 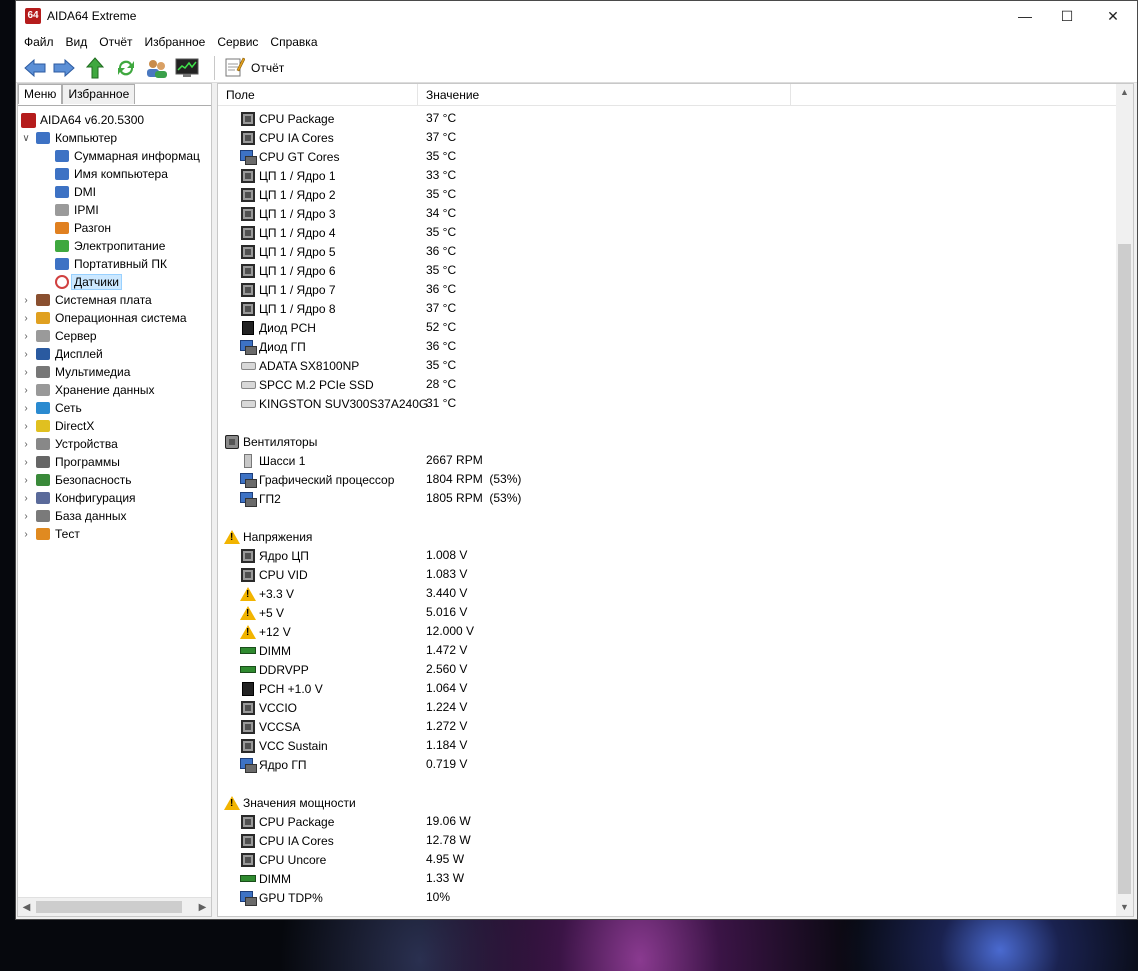 I want to click on column-value: Значение, so click(x=604, y=95).